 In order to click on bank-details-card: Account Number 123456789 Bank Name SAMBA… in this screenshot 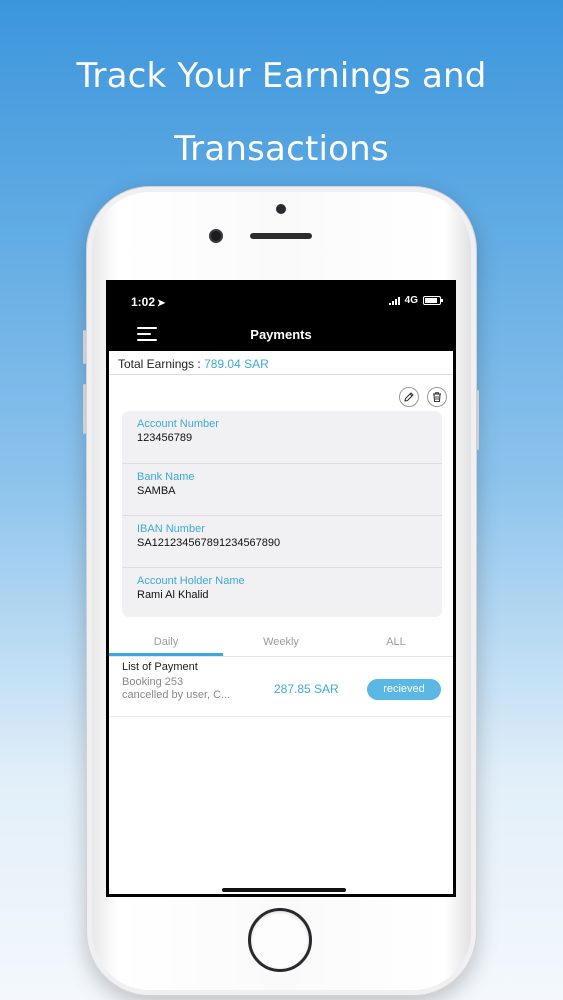, I will do `click(282, 514)`.